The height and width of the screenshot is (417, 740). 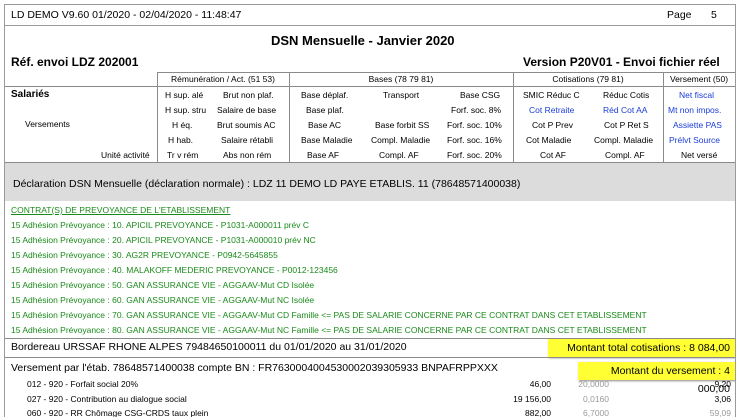 What do you see at coordinates (474, 125) in the screenshot?
I see `col-header: Forf. soc. 10%` at bounding box center [474, 125].